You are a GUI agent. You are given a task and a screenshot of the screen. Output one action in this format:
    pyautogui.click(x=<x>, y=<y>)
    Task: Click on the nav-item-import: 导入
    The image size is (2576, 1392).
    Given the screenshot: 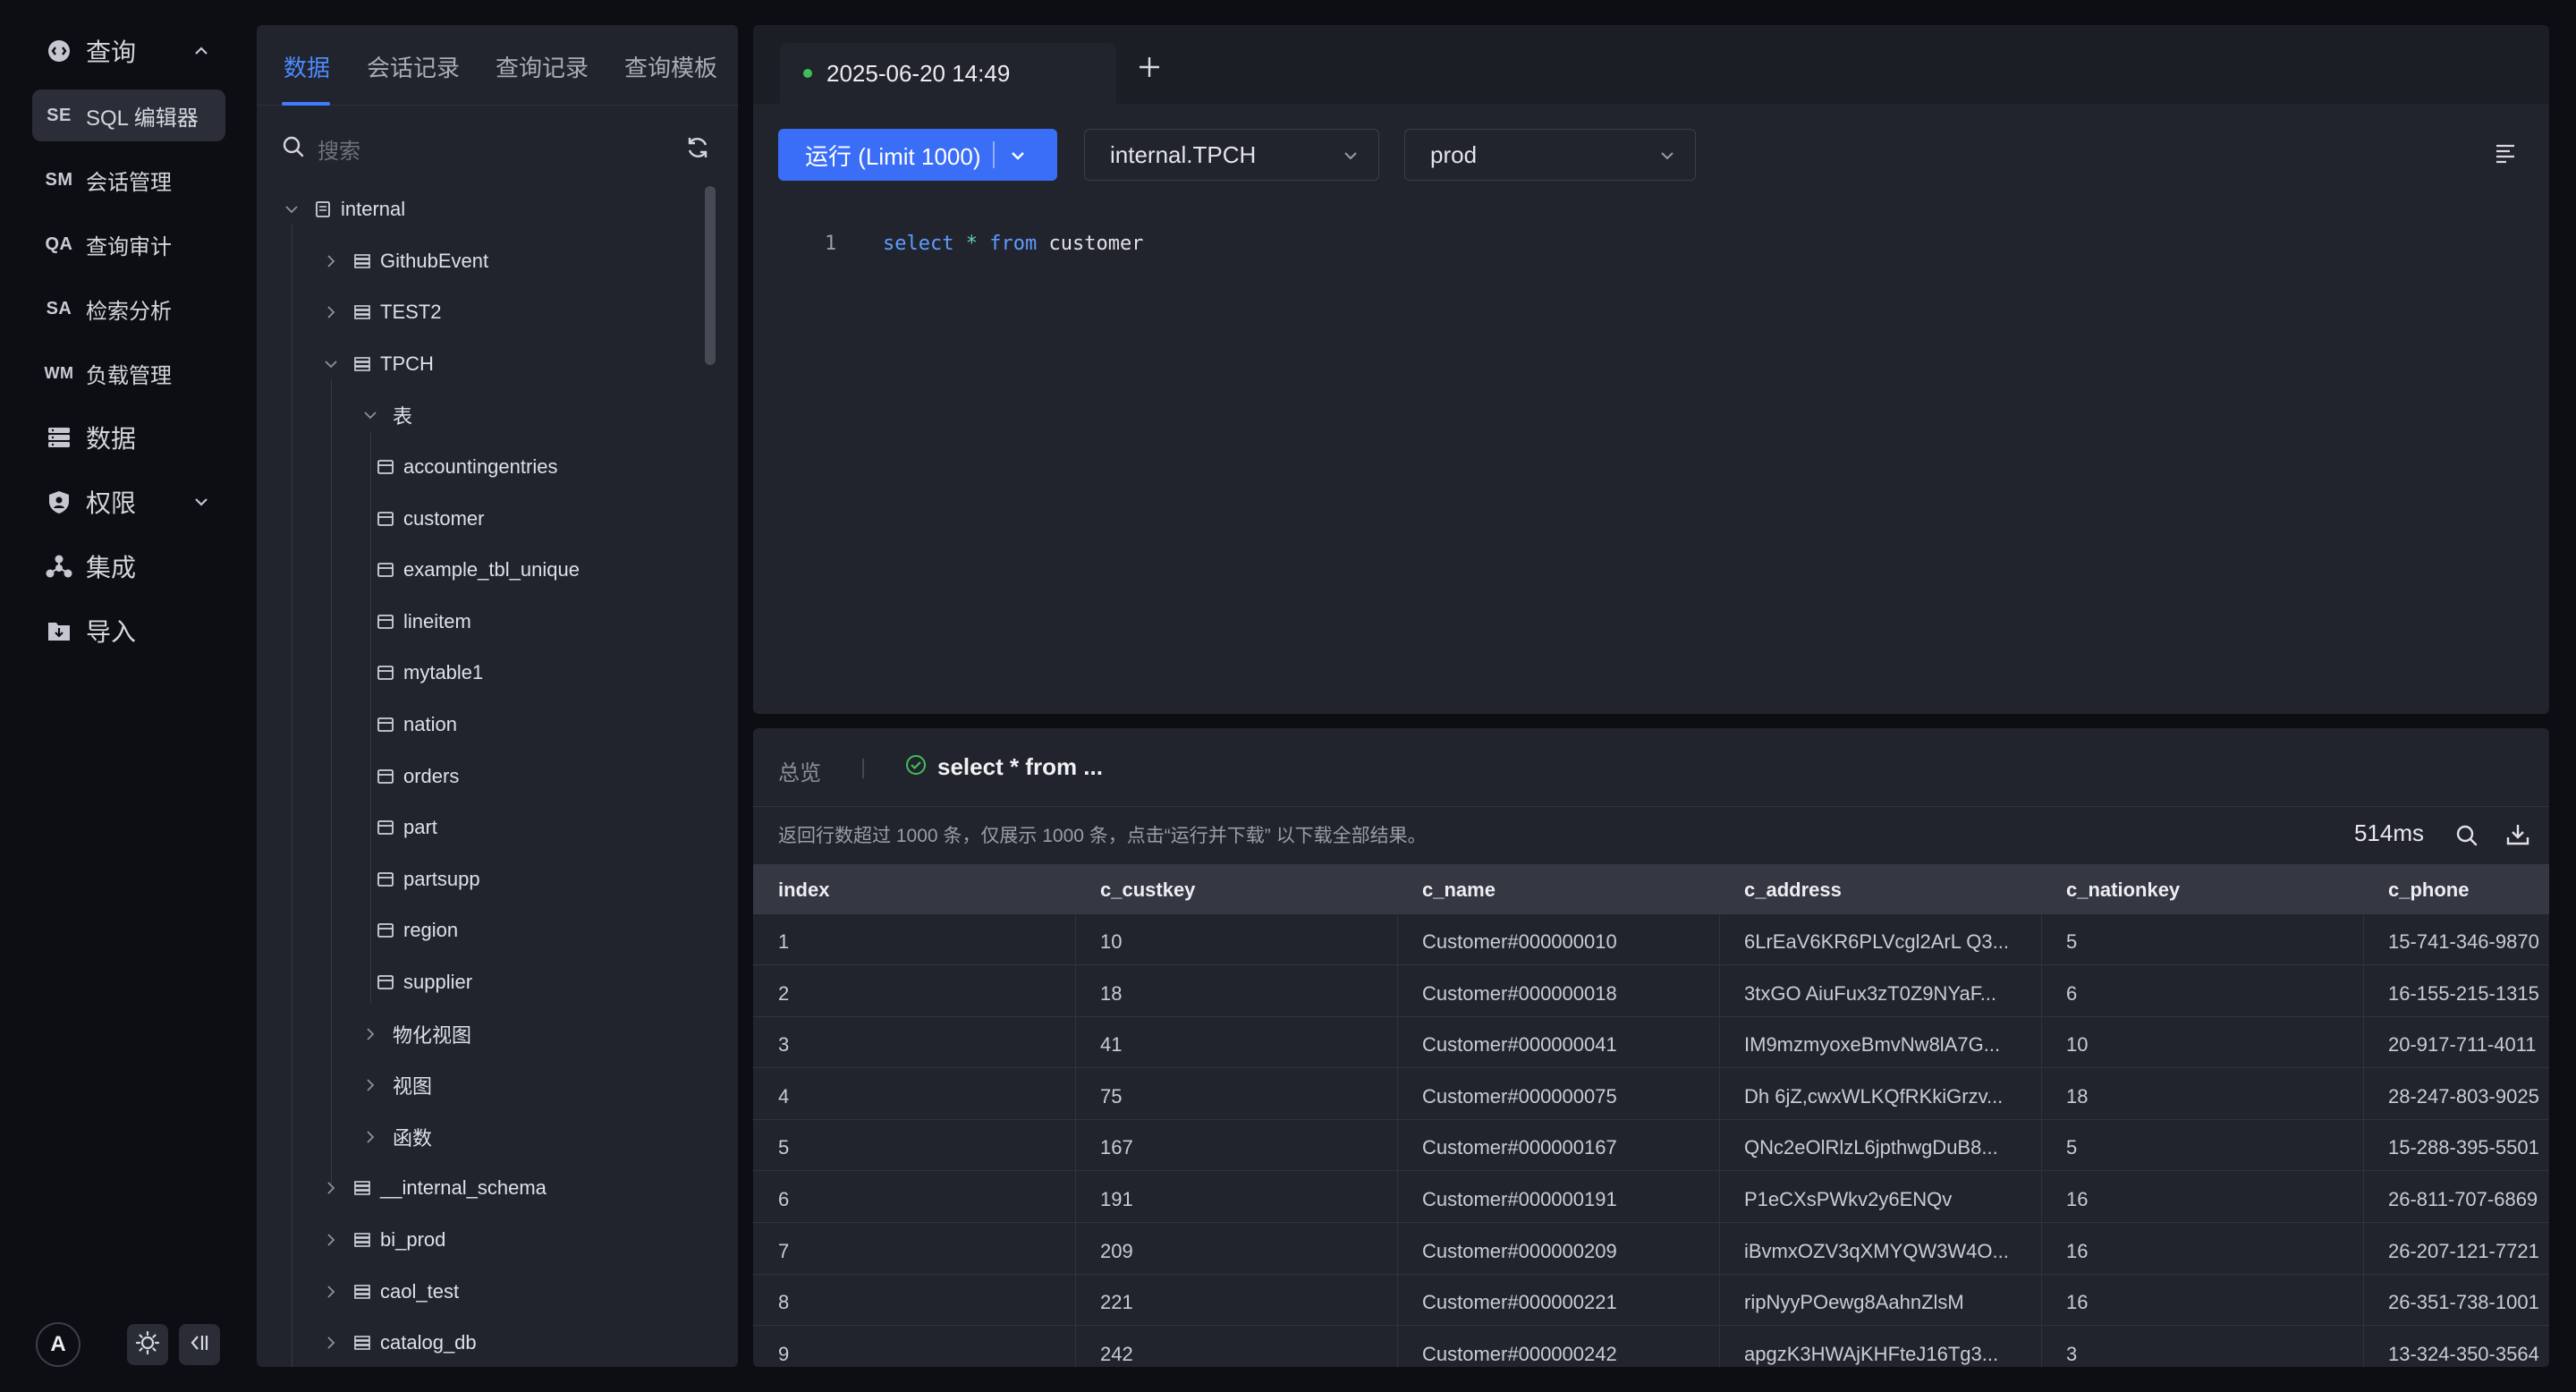 What is the action you would take?
    pyautogui.click(x=128, y=631)
    